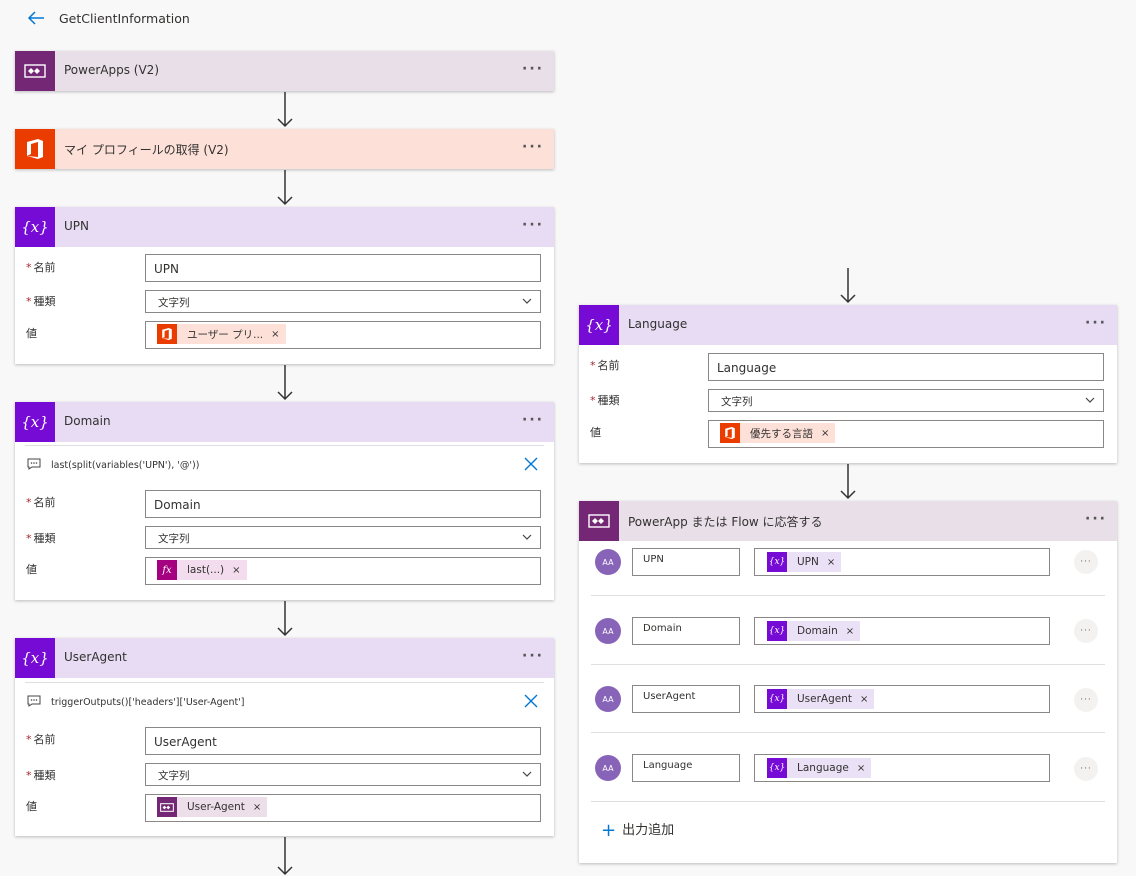  I want to click on domain-value-field: fx last(...) ×, so click(343, 571).